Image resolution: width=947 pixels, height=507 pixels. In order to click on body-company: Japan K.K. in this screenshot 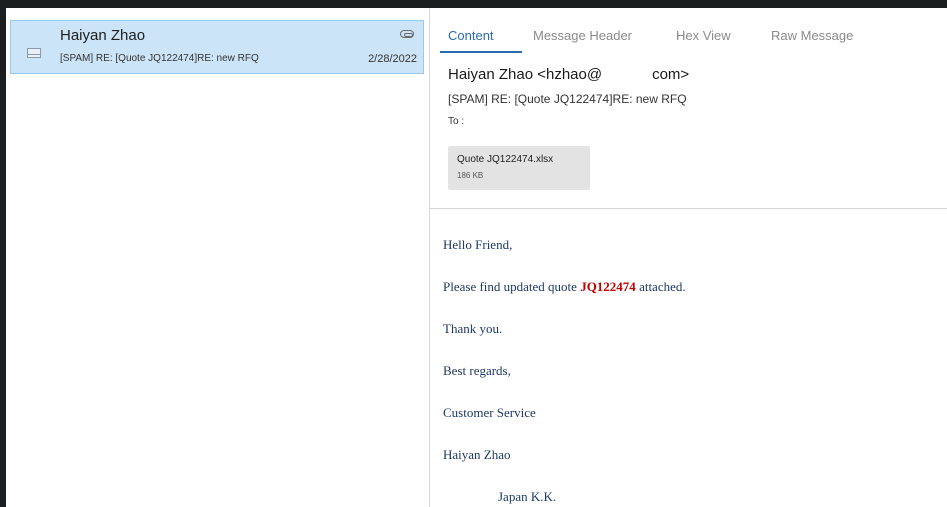, I will do `click(527, 496)`.